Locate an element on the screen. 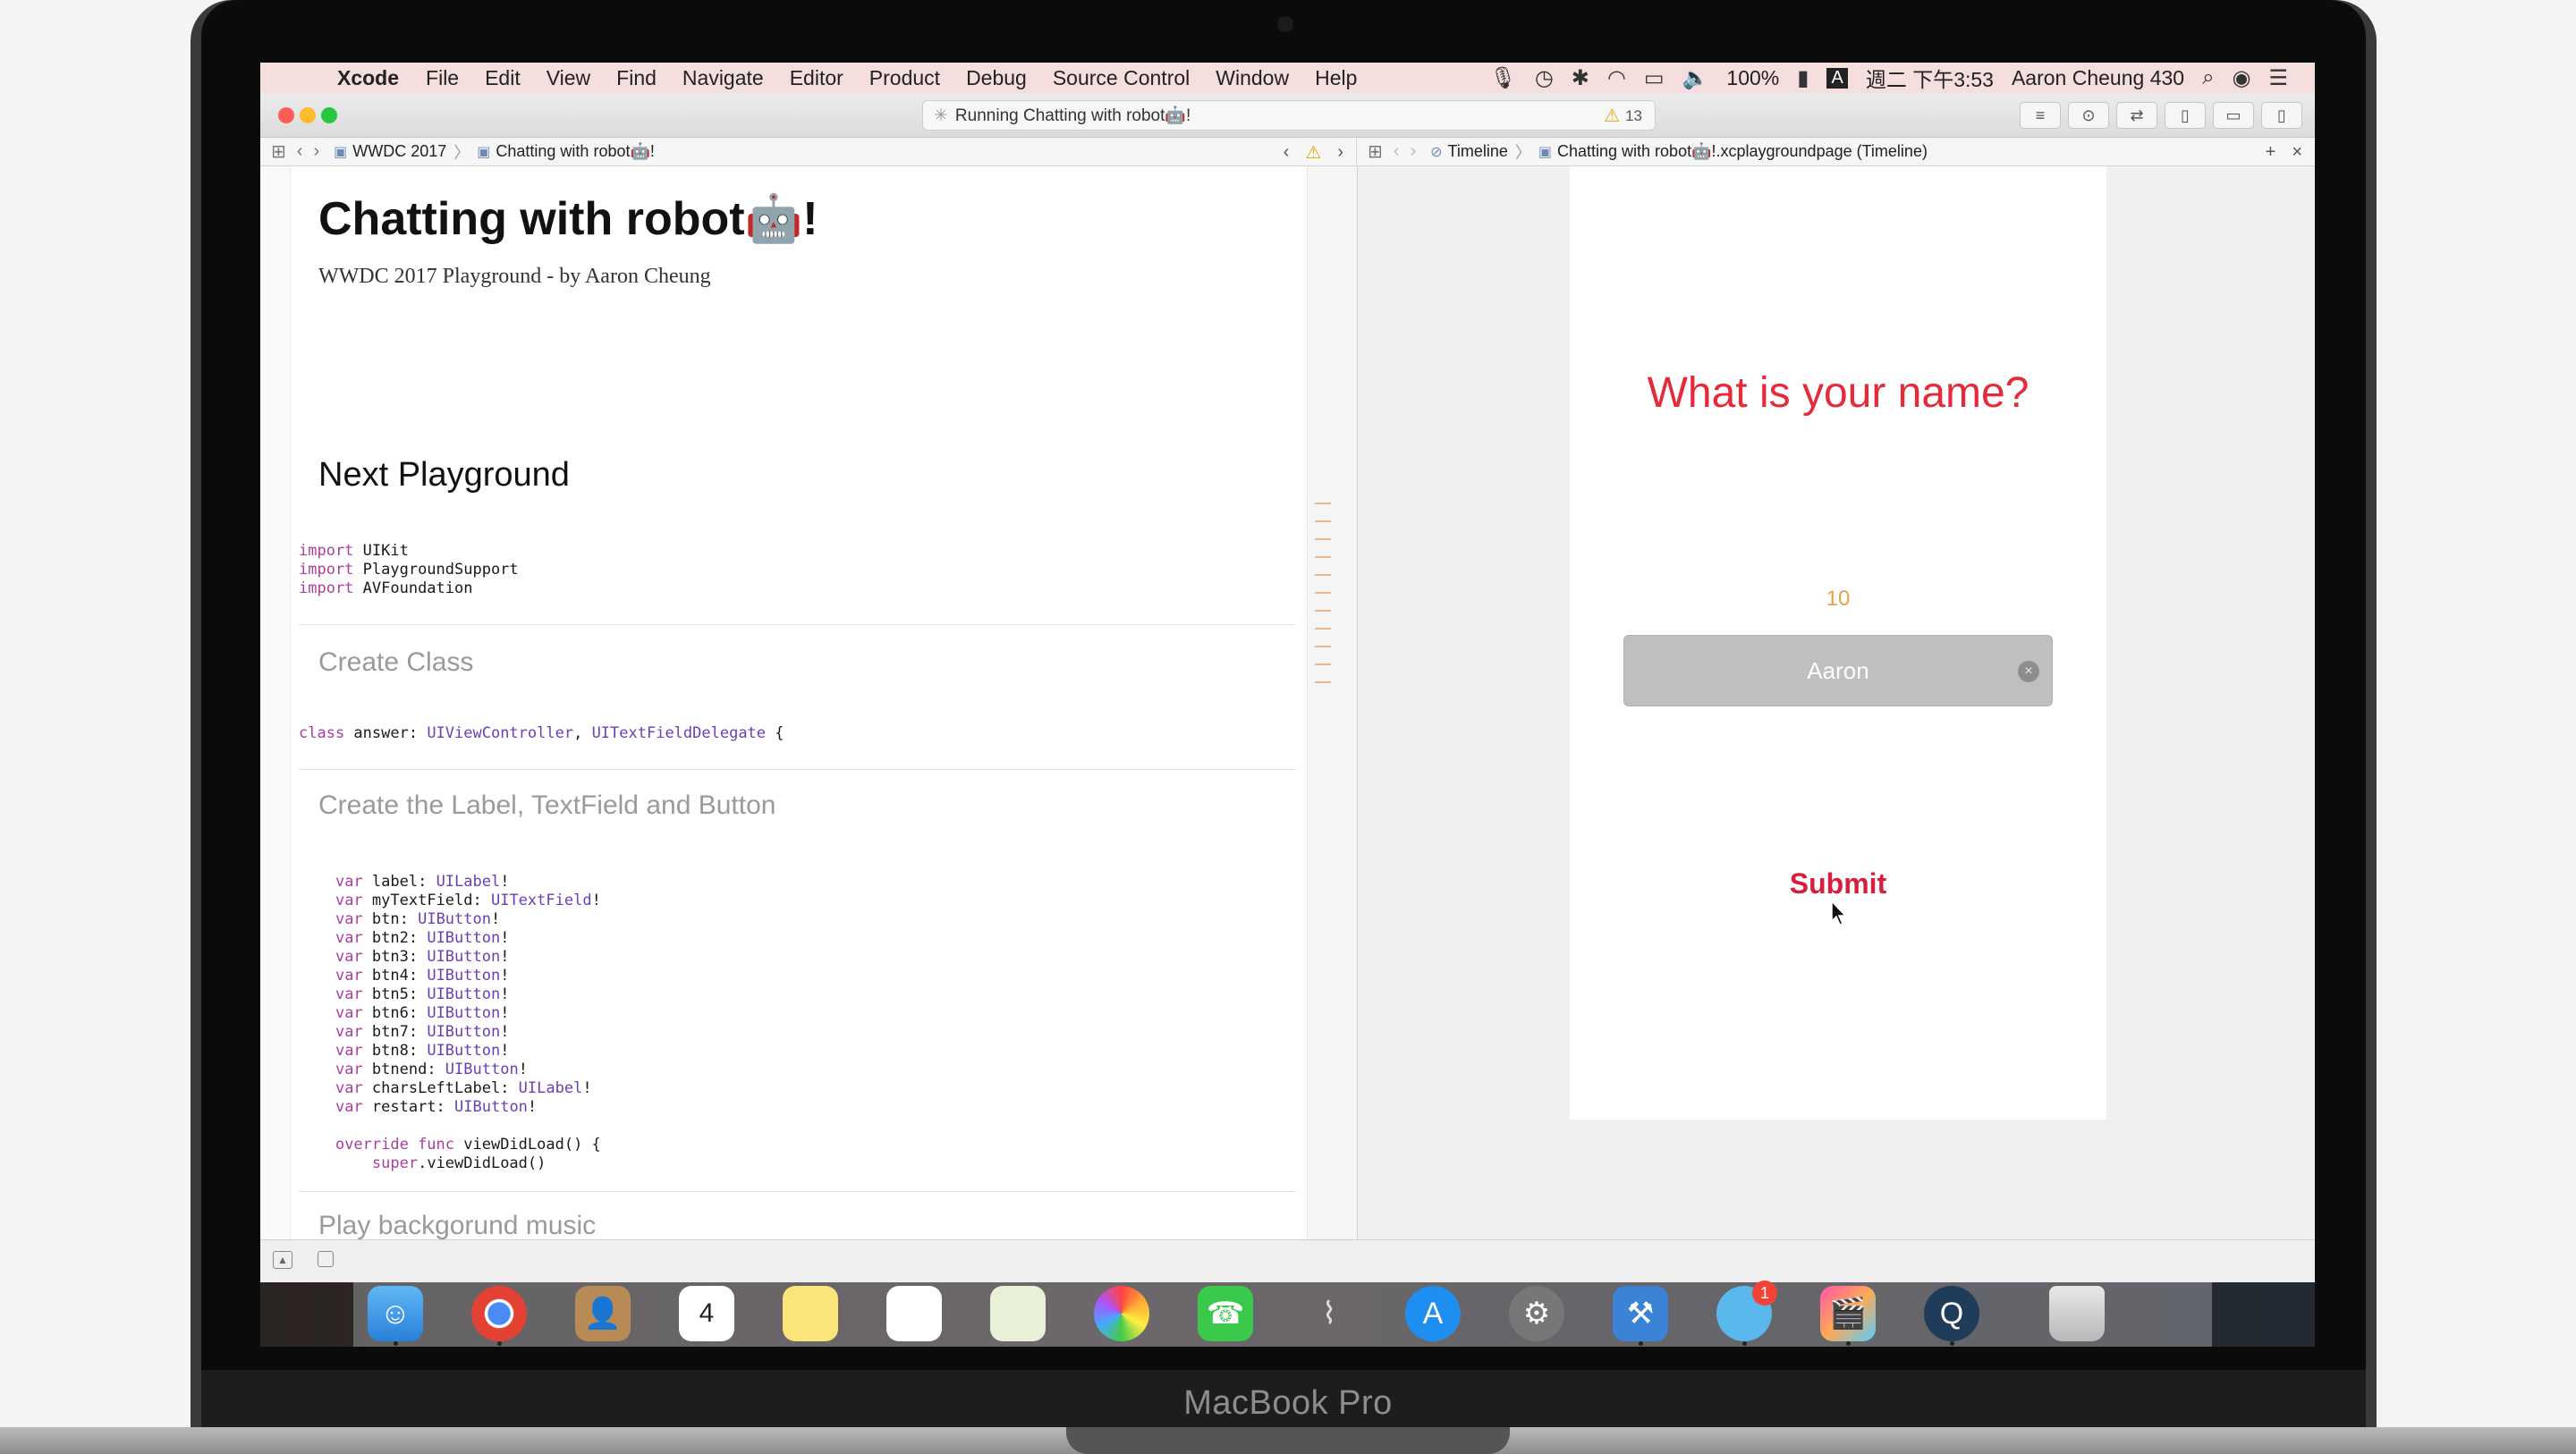 The image size is (2576, 1454). name-text-field: × is located at coordinates (1838, 670).